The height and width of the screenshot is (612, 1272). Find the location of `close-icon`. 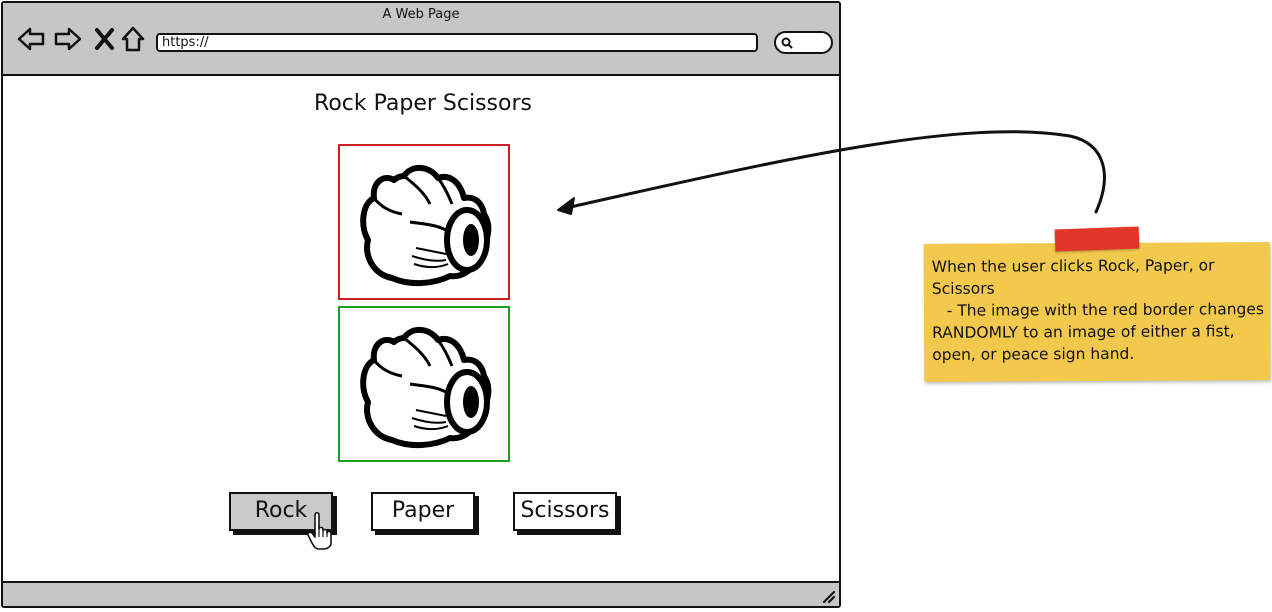

close-icon is located at coordinates (105, 39).